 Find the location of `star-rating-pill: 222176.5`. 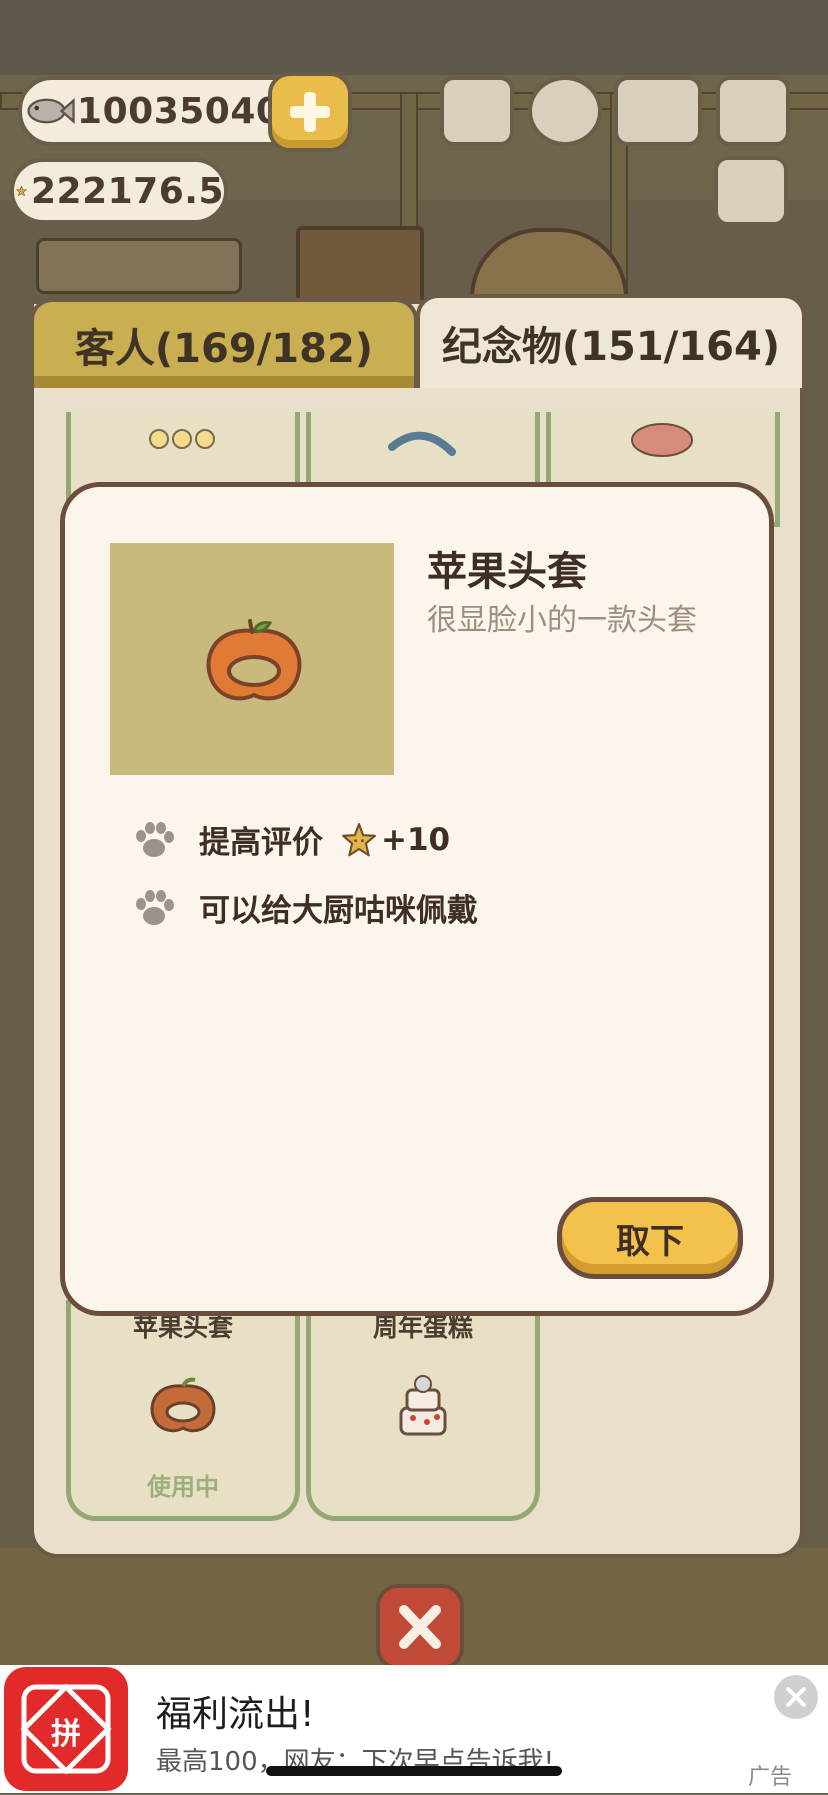

star-rating-pill: 222176.5 is located at coordinates (119, 191).